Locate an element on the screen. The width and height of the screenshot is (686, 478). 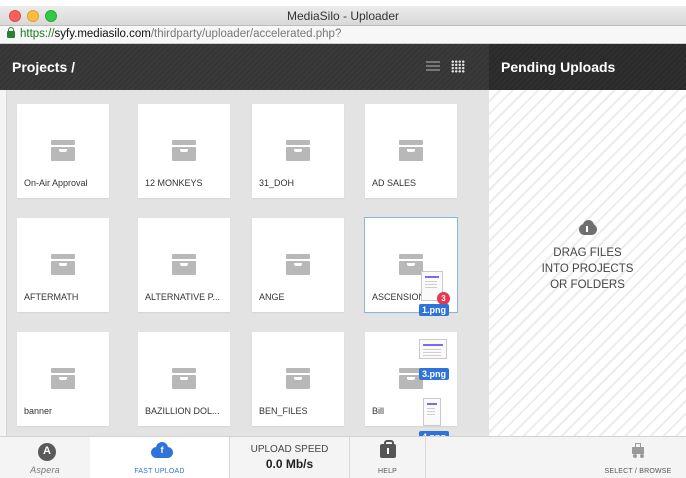
select-browse-button: SELECT / BROWSE is located at coordinates (638, 457).